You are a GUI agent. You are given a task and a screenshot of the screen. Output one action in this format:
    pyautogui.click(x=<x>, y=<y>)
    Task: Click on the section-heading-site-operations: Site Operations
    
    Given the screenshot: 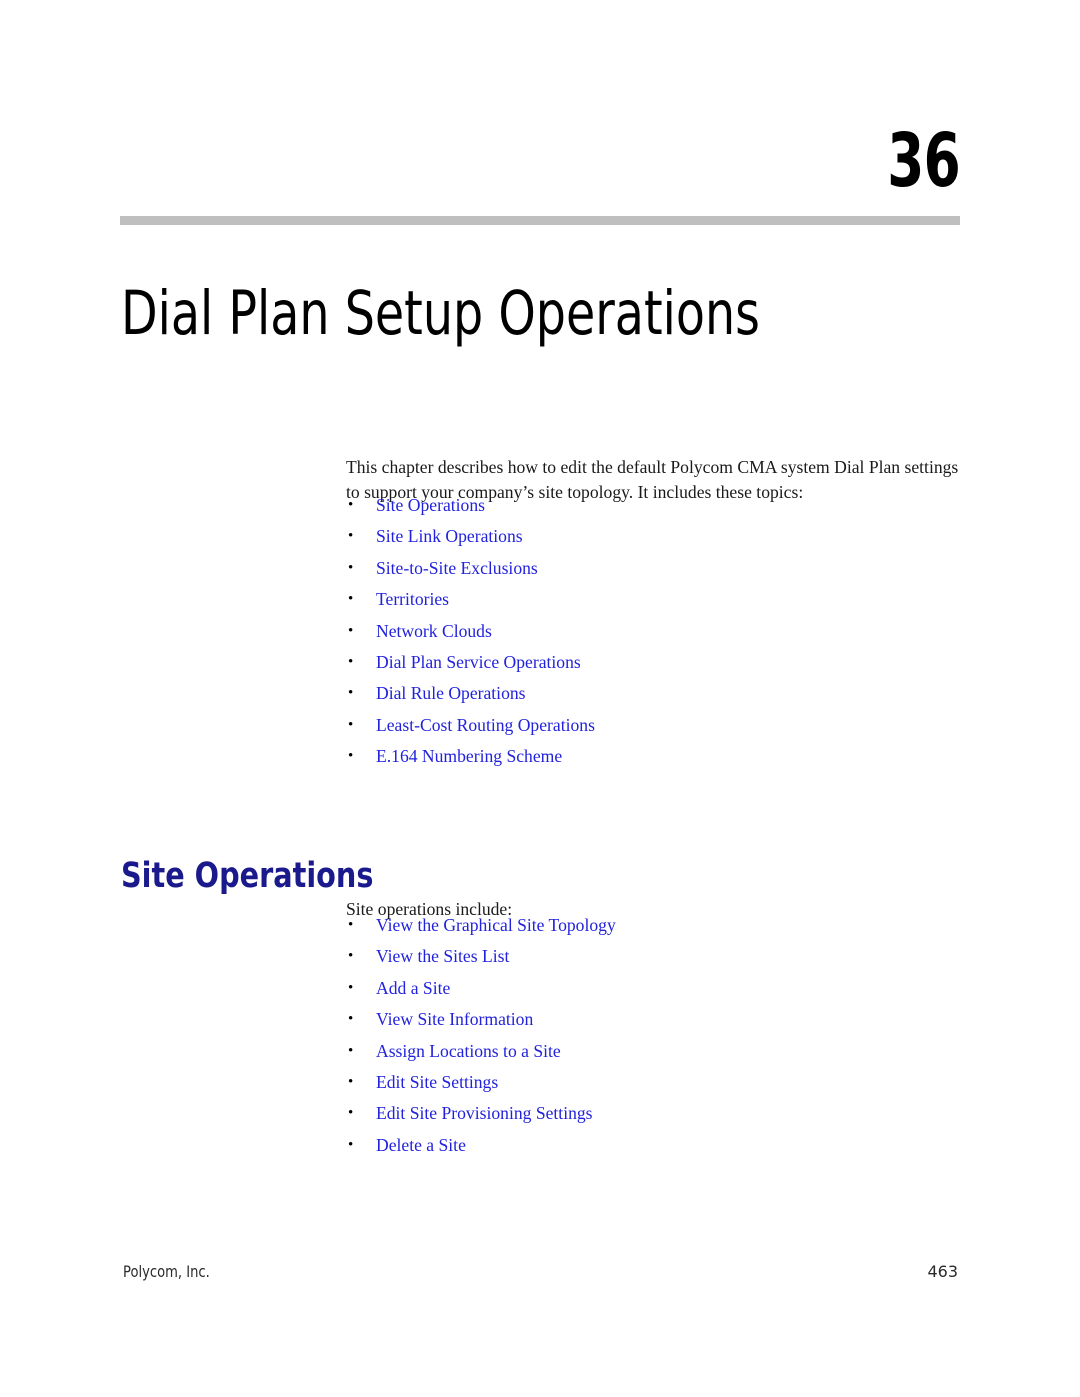 What is the action you would take?
    pyautogui.click(x=247, y=876)
    